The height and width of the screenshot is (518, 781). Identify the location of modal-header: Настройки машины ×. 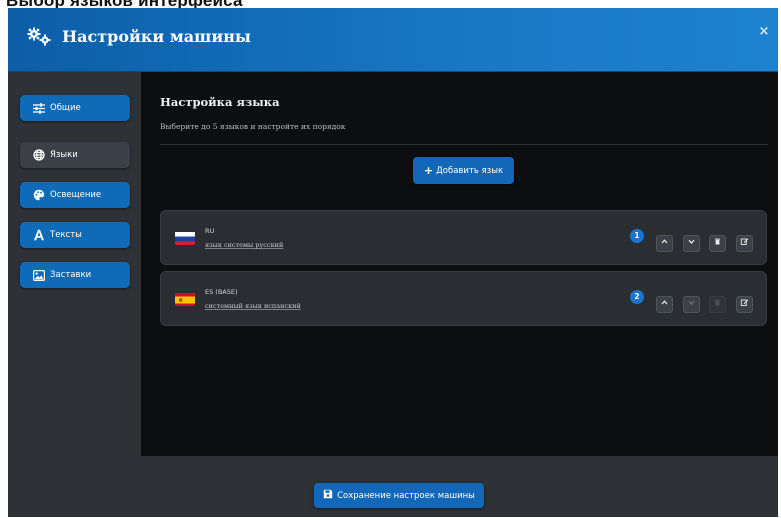
(393, 40).